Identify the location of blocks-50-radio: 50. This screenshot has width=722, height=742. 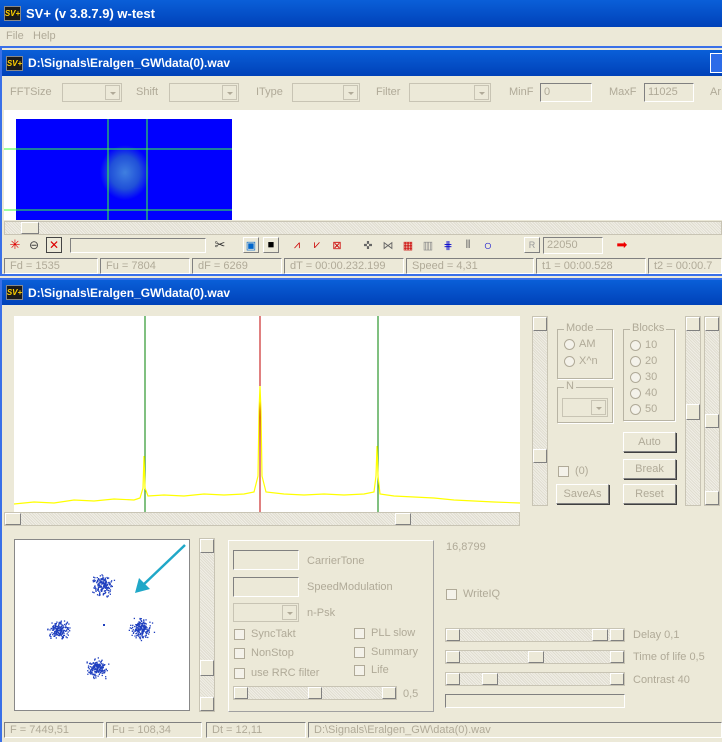
(643, 409).